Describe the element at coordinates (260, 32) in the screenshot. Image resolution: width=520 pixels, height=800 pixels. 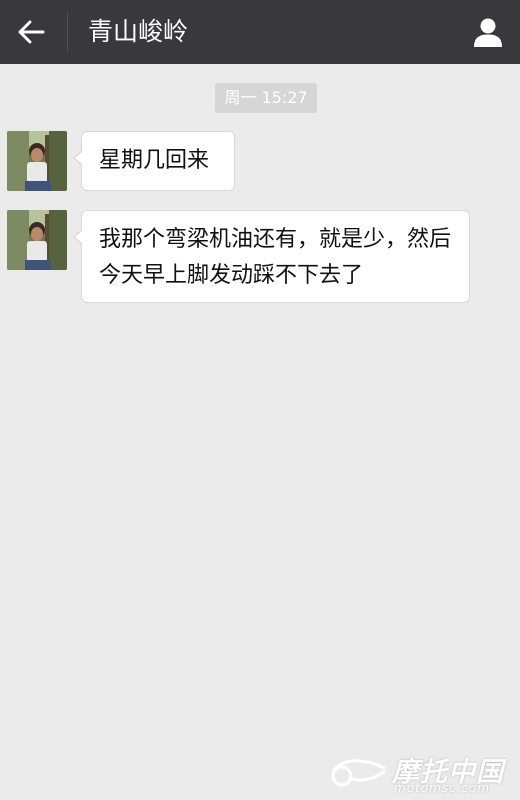
I see `chat-header: 青山峻岭` at that location.